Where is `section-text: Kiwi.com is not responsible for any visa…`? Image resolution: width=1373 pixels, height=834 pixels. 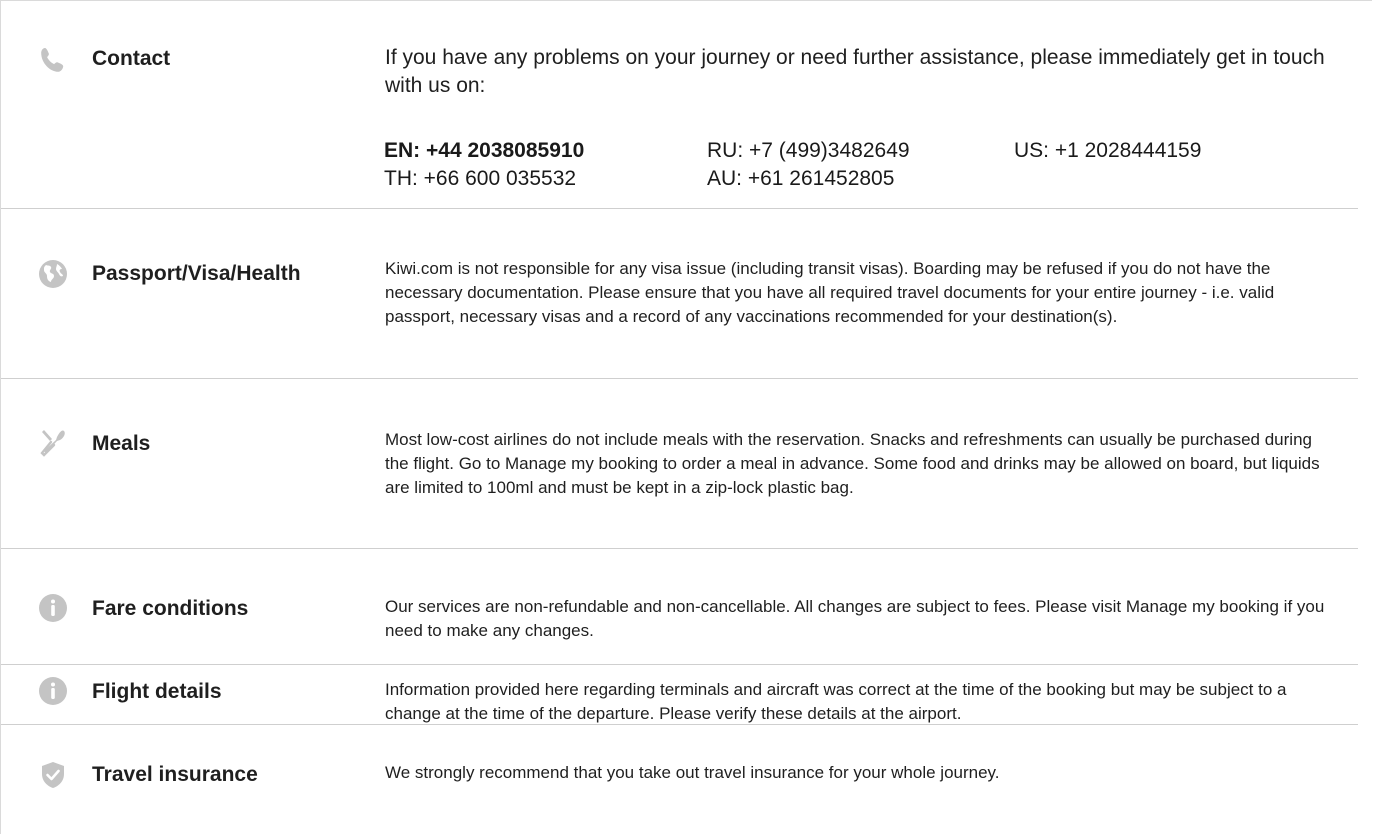 section-text: Kiwi.com is not responsible for any visa… is located at coordinates (830, 292).